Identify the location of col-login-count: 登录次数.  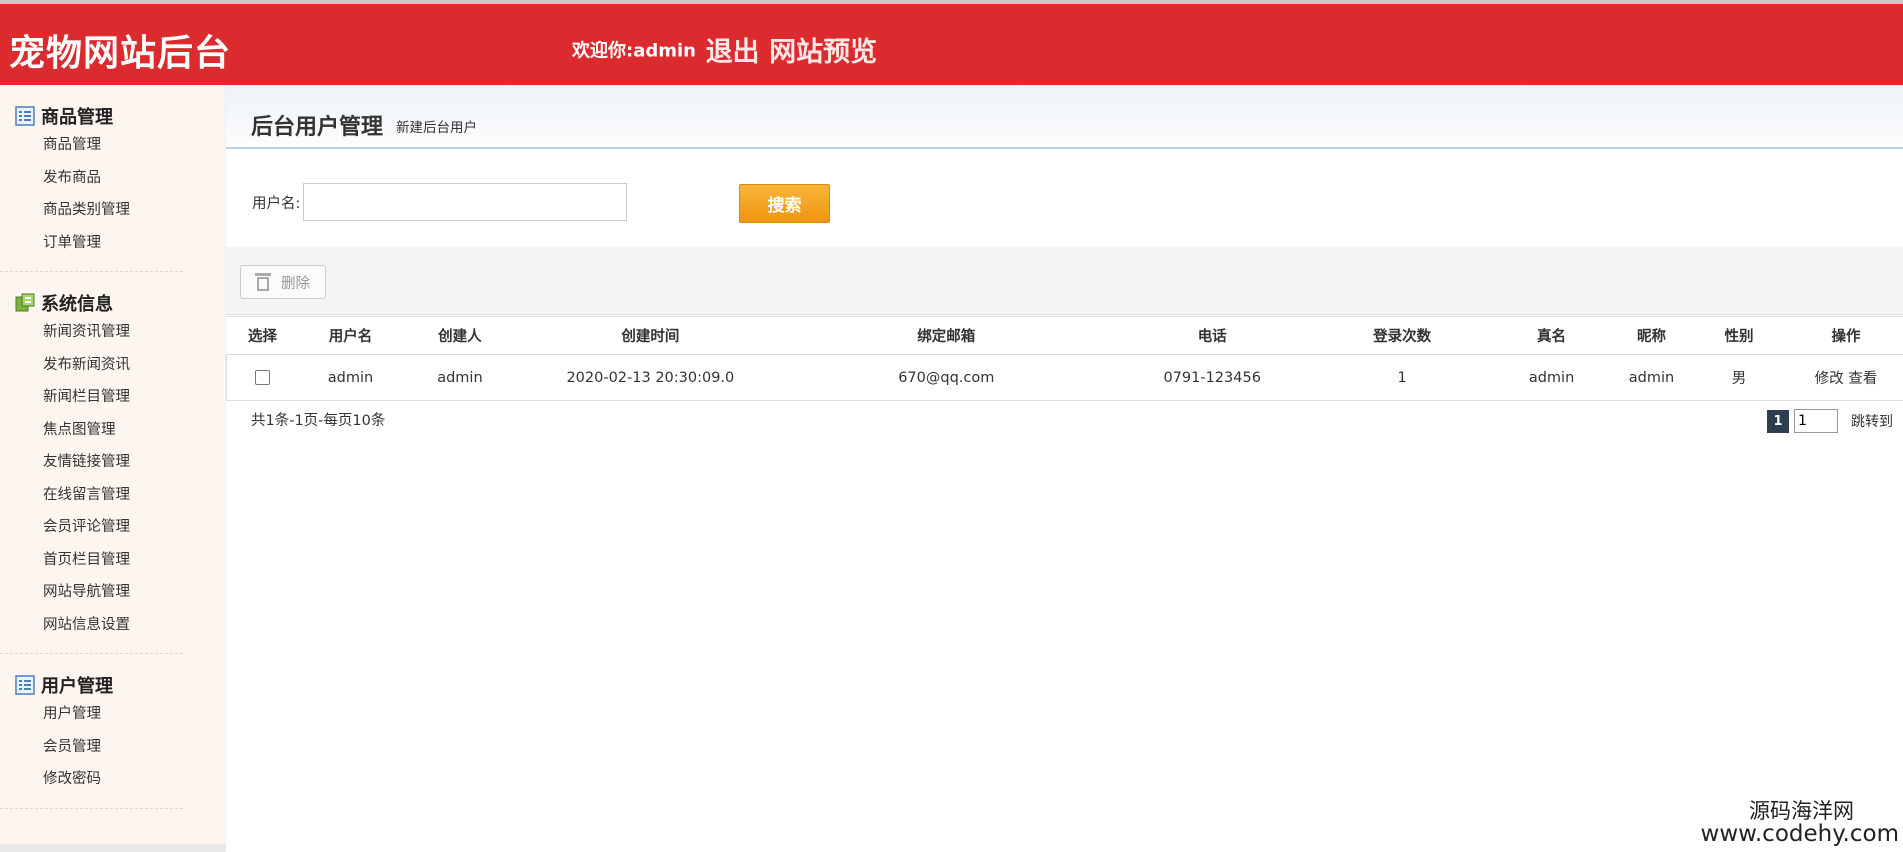
(1402, 335).